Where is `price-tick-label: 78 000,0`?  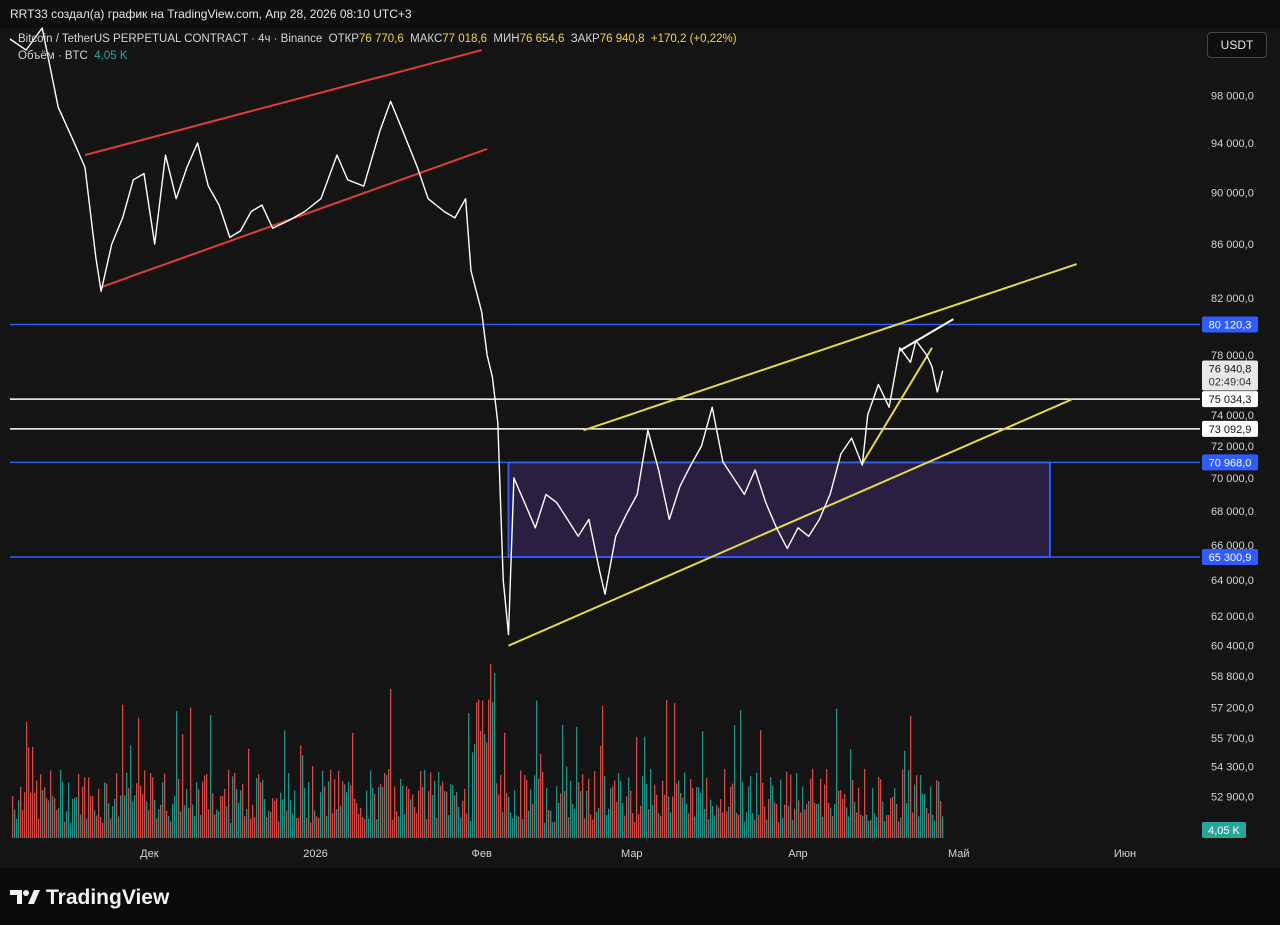
price-tick-label: 78 000,0 is located at coordinates (1232, 356).